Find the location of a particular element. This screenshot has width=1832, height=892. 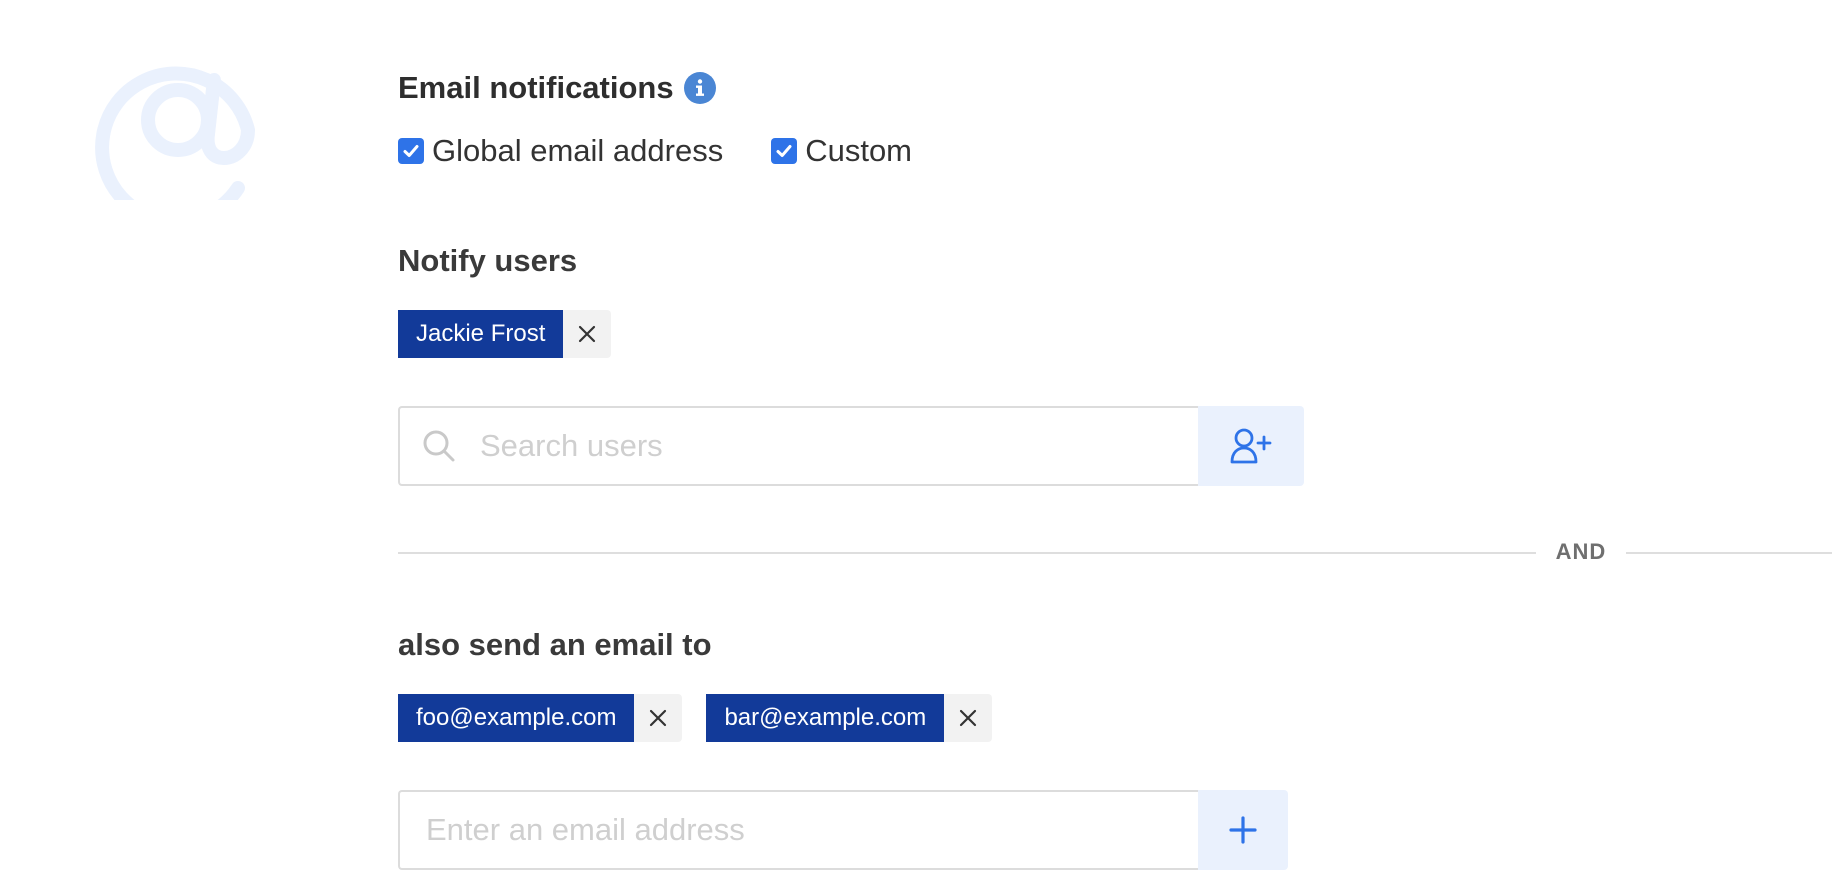

email-chip: foo@example.com is located at coordinates (540, 718).